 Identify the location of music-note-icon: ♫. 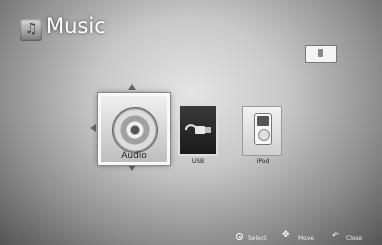
(31, 30).